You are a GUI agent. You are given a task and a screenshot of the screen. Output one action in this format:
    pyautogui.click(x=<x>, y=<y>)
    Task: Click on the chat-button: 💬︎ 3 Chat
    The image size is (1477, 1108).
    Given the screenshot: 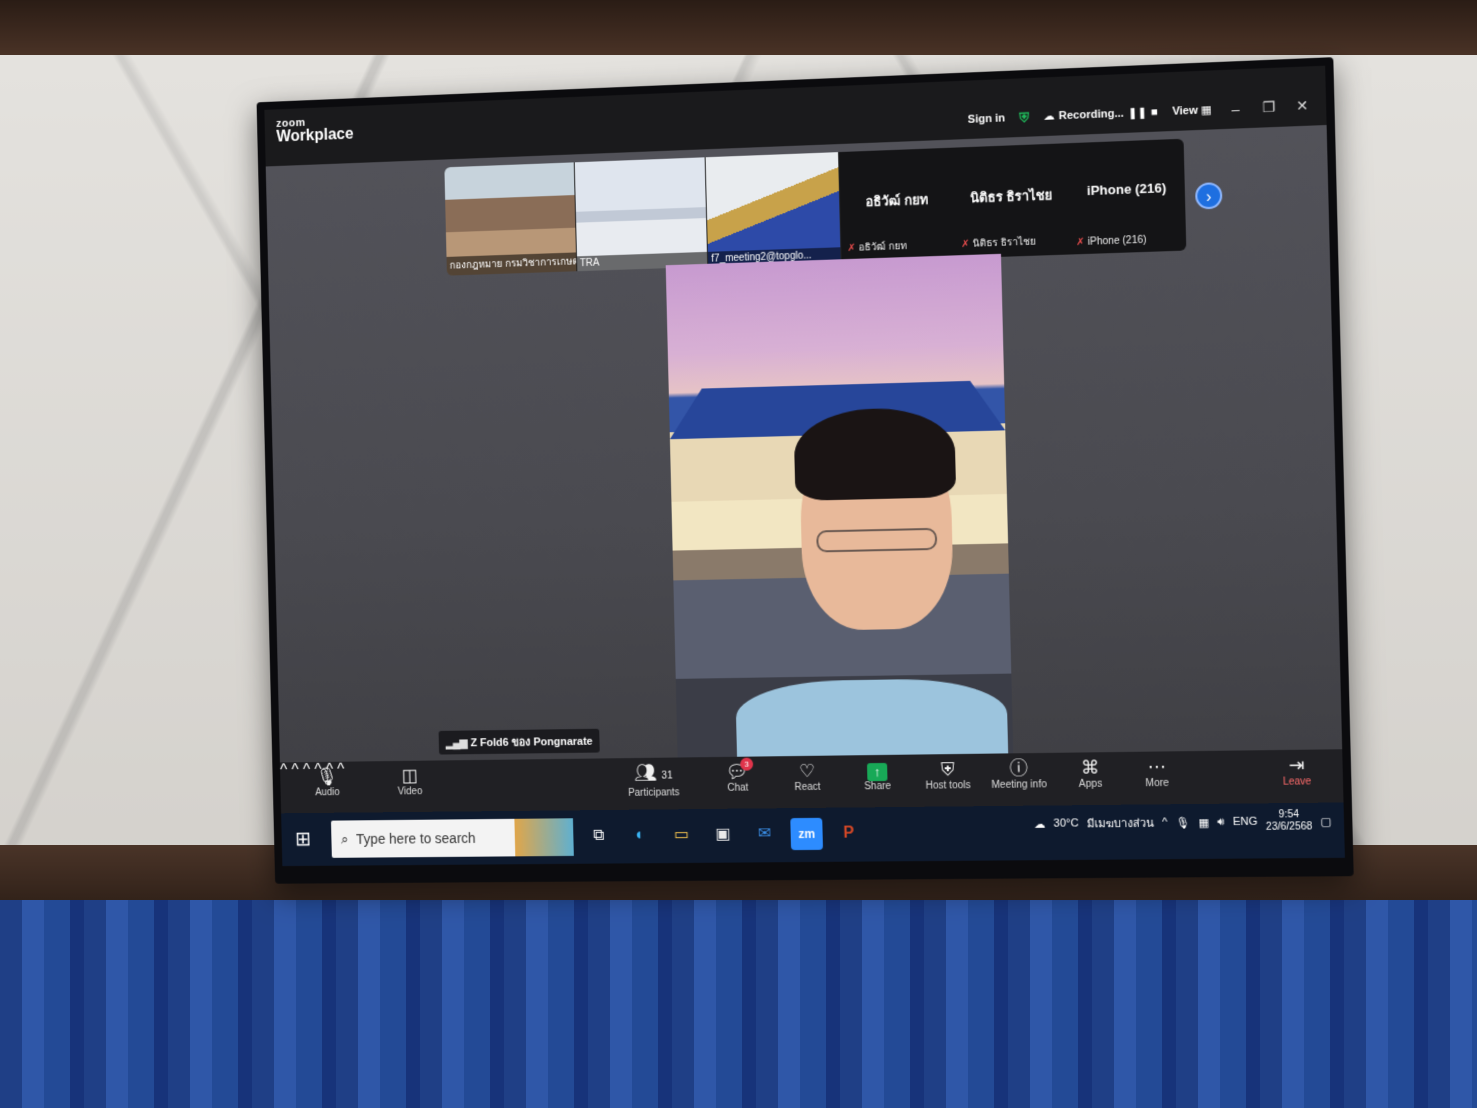 What is the action you would take?
    pyautogui.click(x=737, y=775)
    